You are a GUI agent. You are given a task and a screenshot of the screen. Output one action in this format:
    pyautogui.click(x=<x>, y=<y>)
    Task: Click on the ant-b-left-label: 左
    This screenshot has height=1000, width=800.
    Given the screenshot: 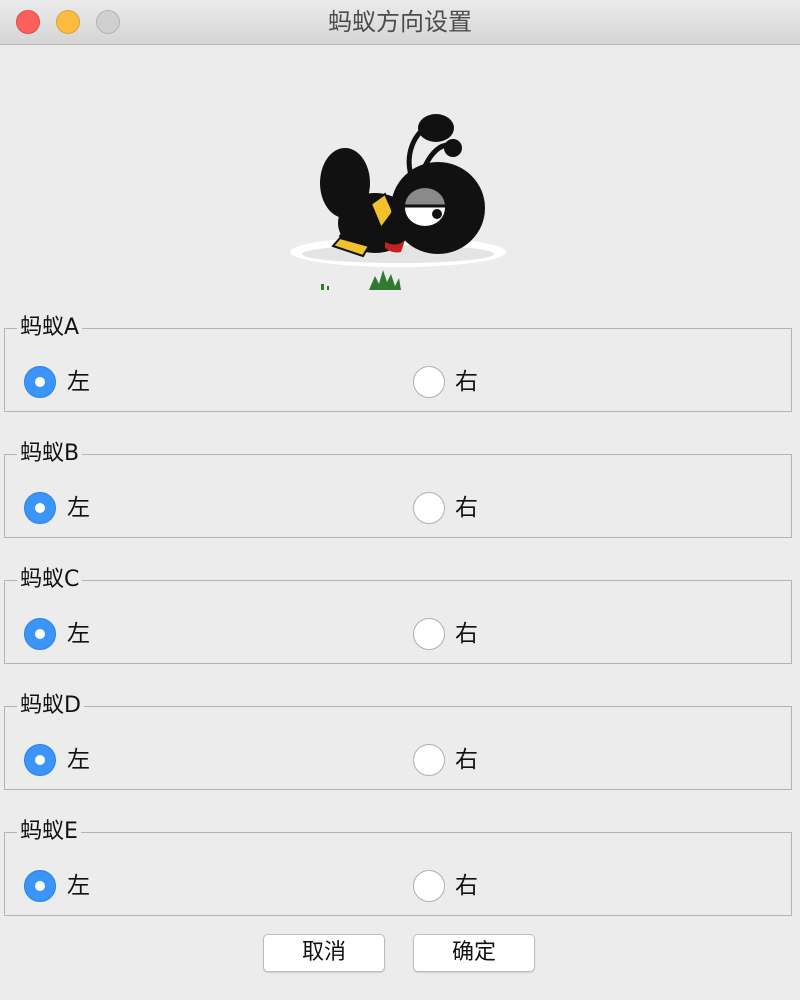 What is the action you would take?
    pyautogui.click(x=78, y=508)
    